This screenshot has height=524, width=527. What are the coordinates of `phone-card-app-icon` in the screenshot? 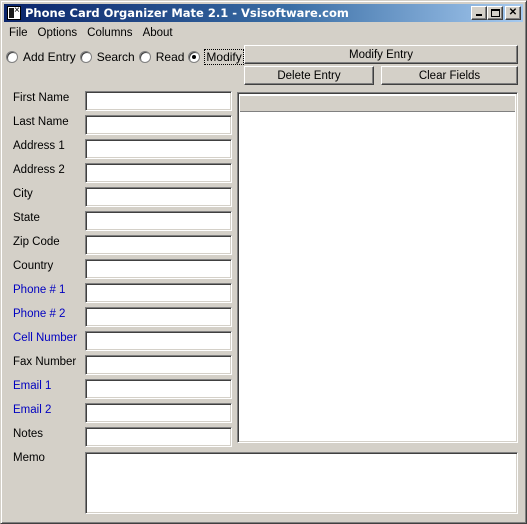 It's located at (14, 12).